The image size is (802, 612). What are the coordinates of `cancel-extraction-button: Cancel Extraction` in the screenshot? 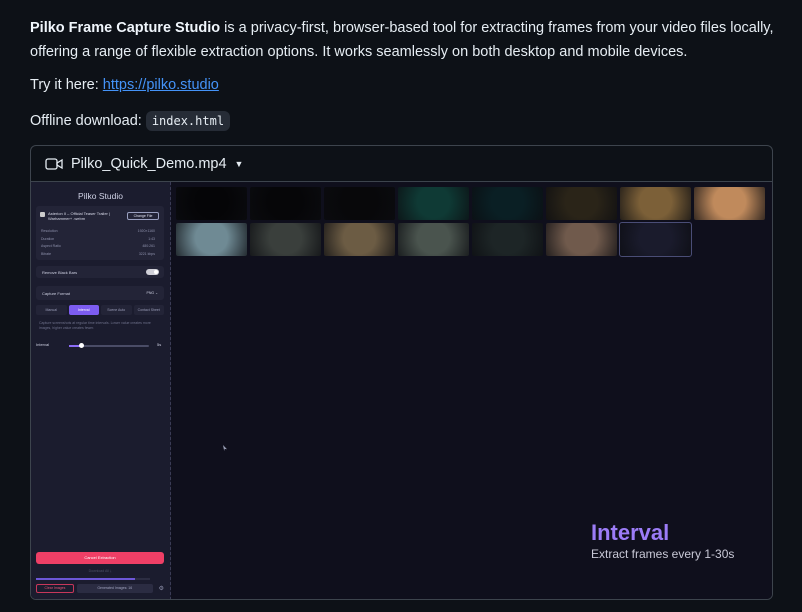 It's located at (100, 558).